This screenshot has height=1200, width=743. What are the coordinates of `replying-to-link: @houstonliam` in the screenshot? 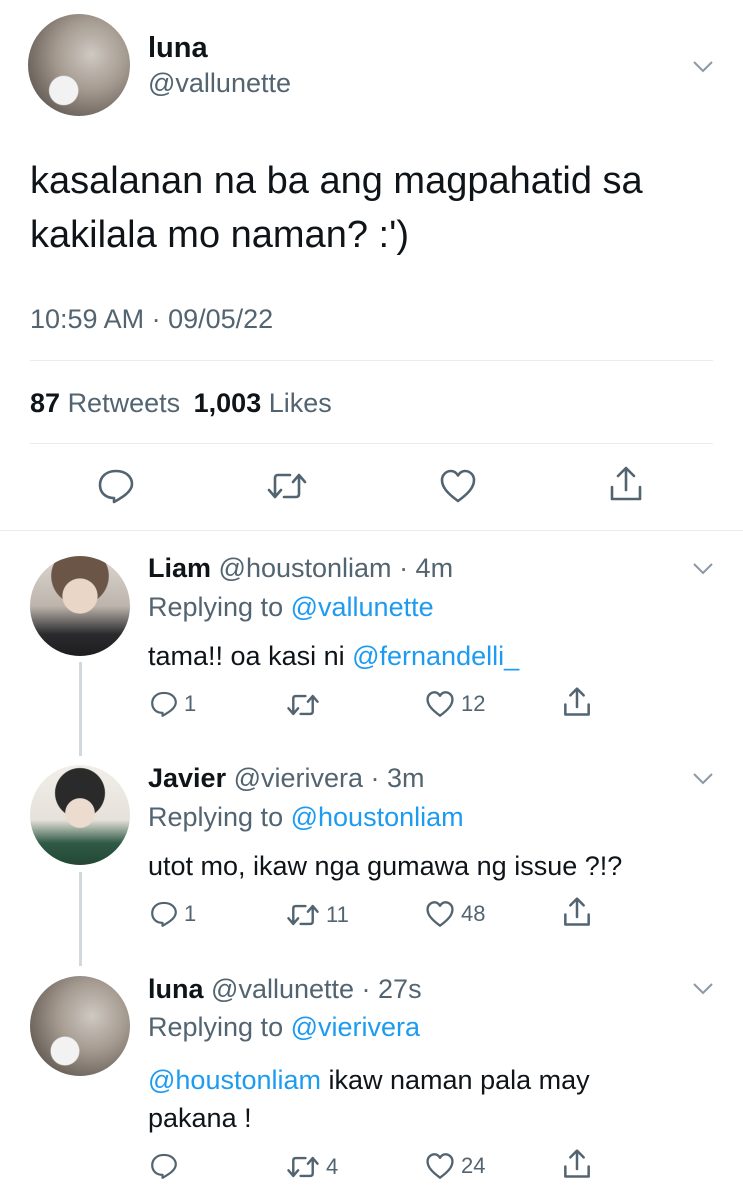 It's located at (377, 817).